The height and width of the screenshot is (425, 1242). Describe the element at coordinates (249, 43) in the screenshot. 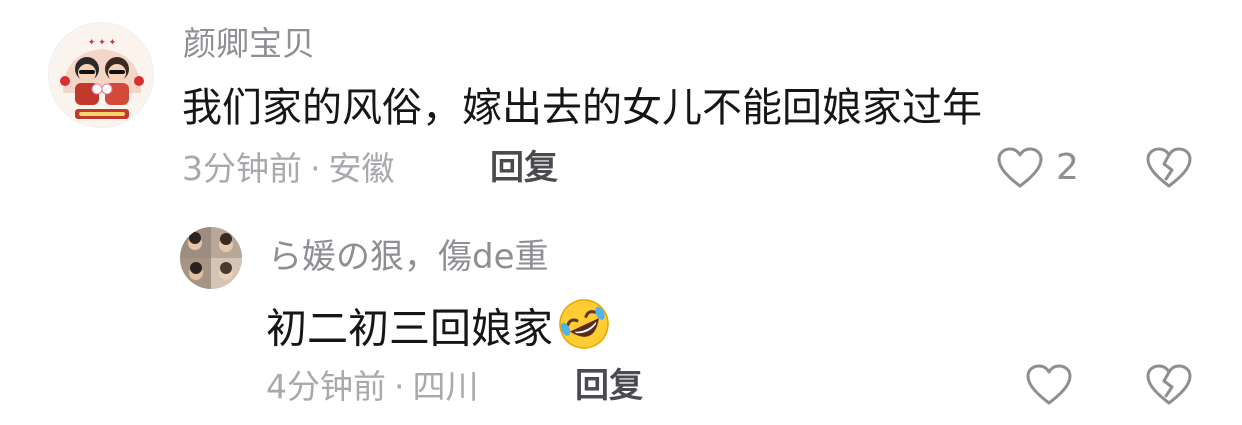

I see `comment-username: 颜卿宝贝` at that location.